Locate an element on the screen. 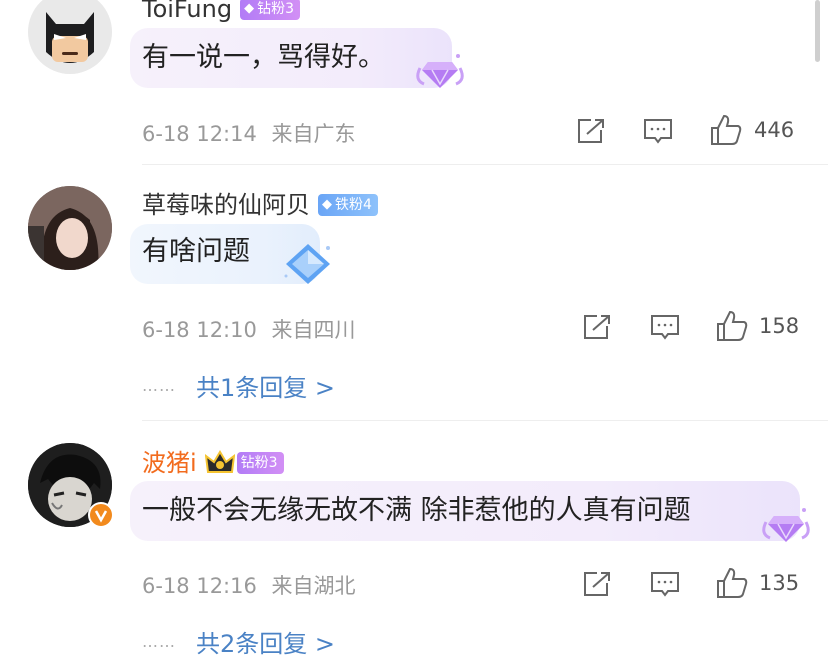  comment-time: 6-18 12:10 is located at coordinates (199, 330).